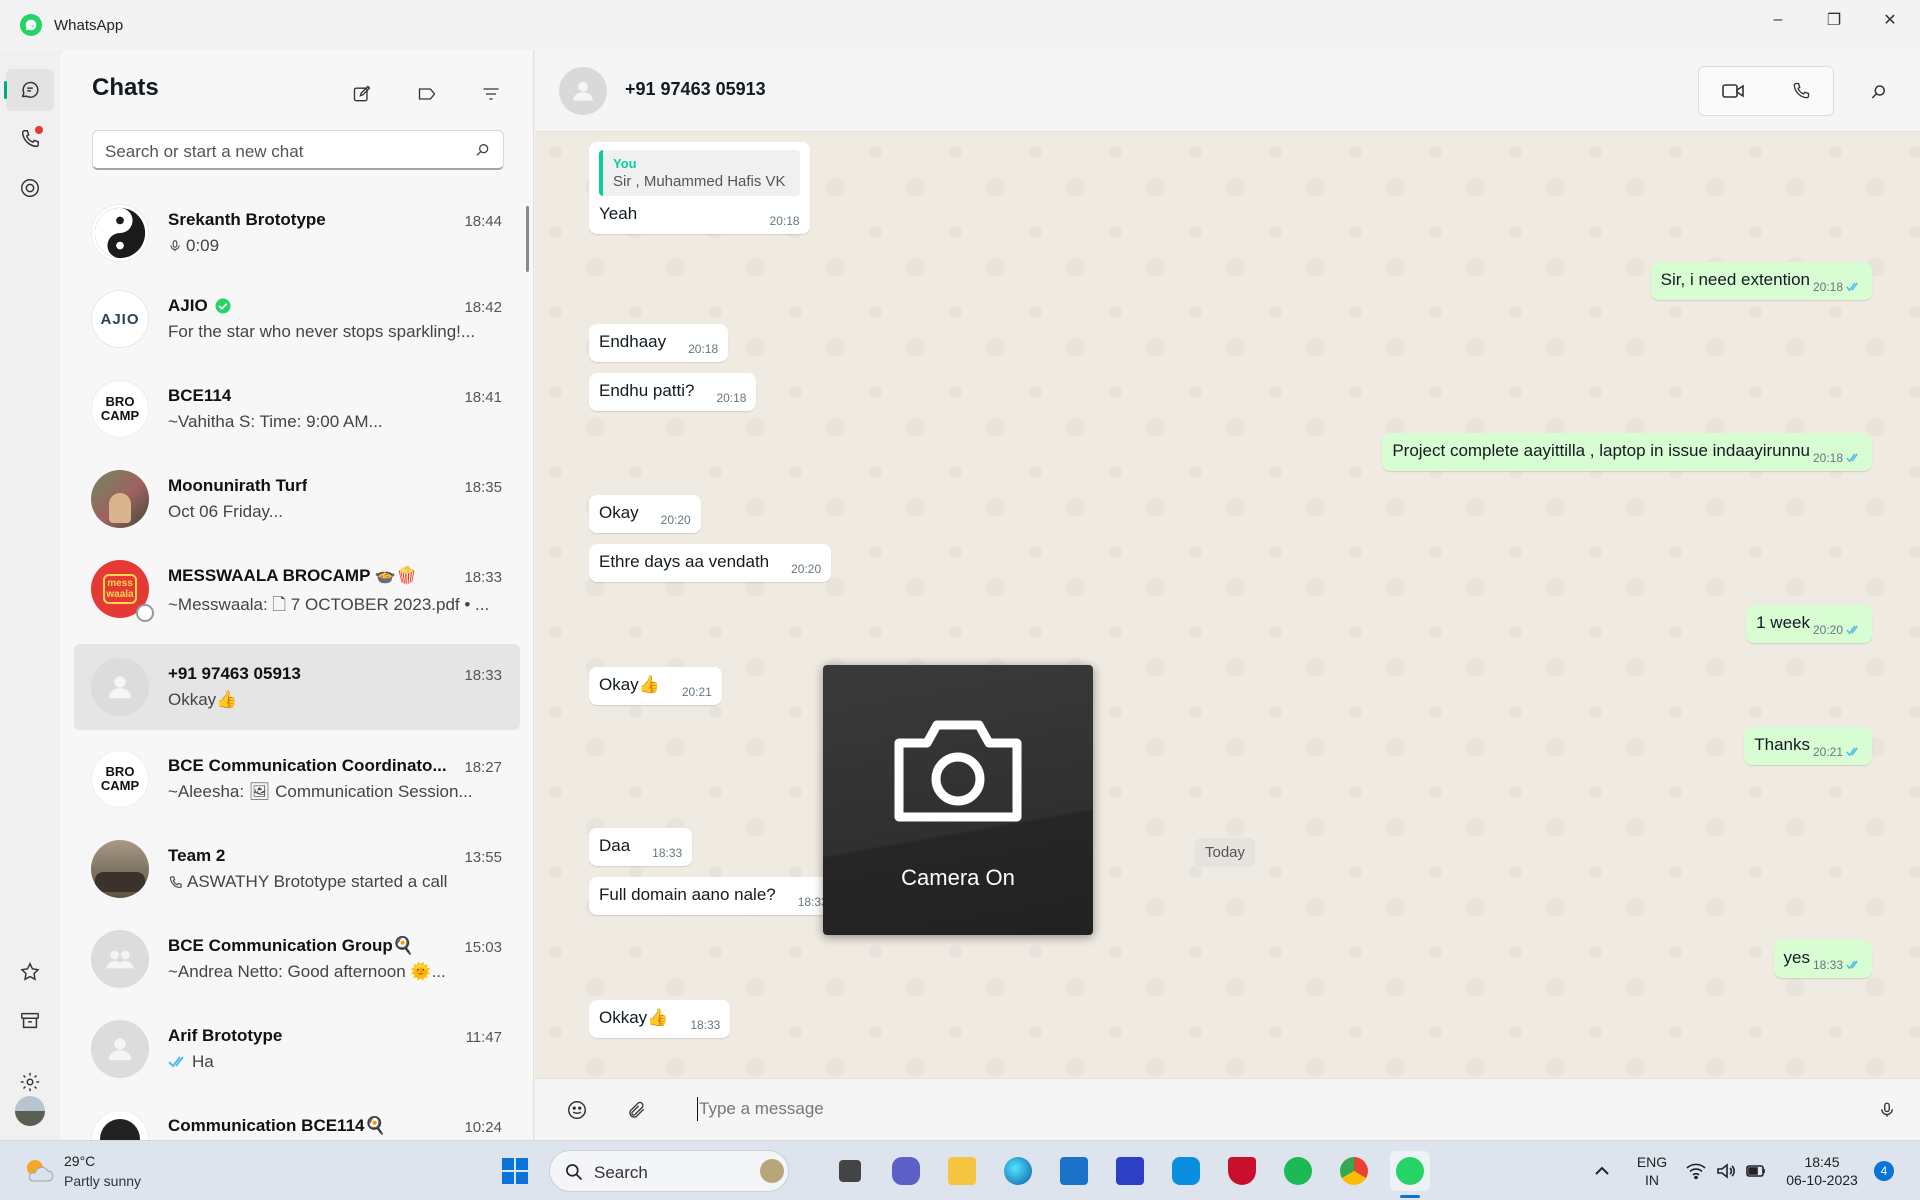  What do you see at coordinates (1074, 1171) in the screenshot?
I see `store-button` at bounding box center [1074, 1171].